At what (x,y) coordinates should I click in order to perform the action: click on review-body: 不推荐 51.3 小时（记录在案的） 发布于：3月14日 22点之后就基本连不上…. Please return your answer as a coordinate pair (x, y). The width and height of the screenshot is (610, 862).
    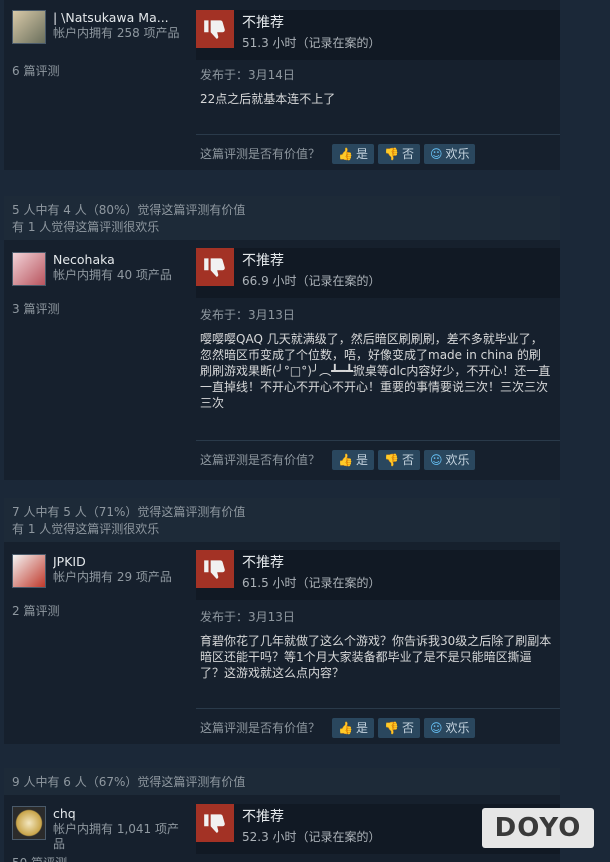
    Looking at the image, I should click on (378, 58).